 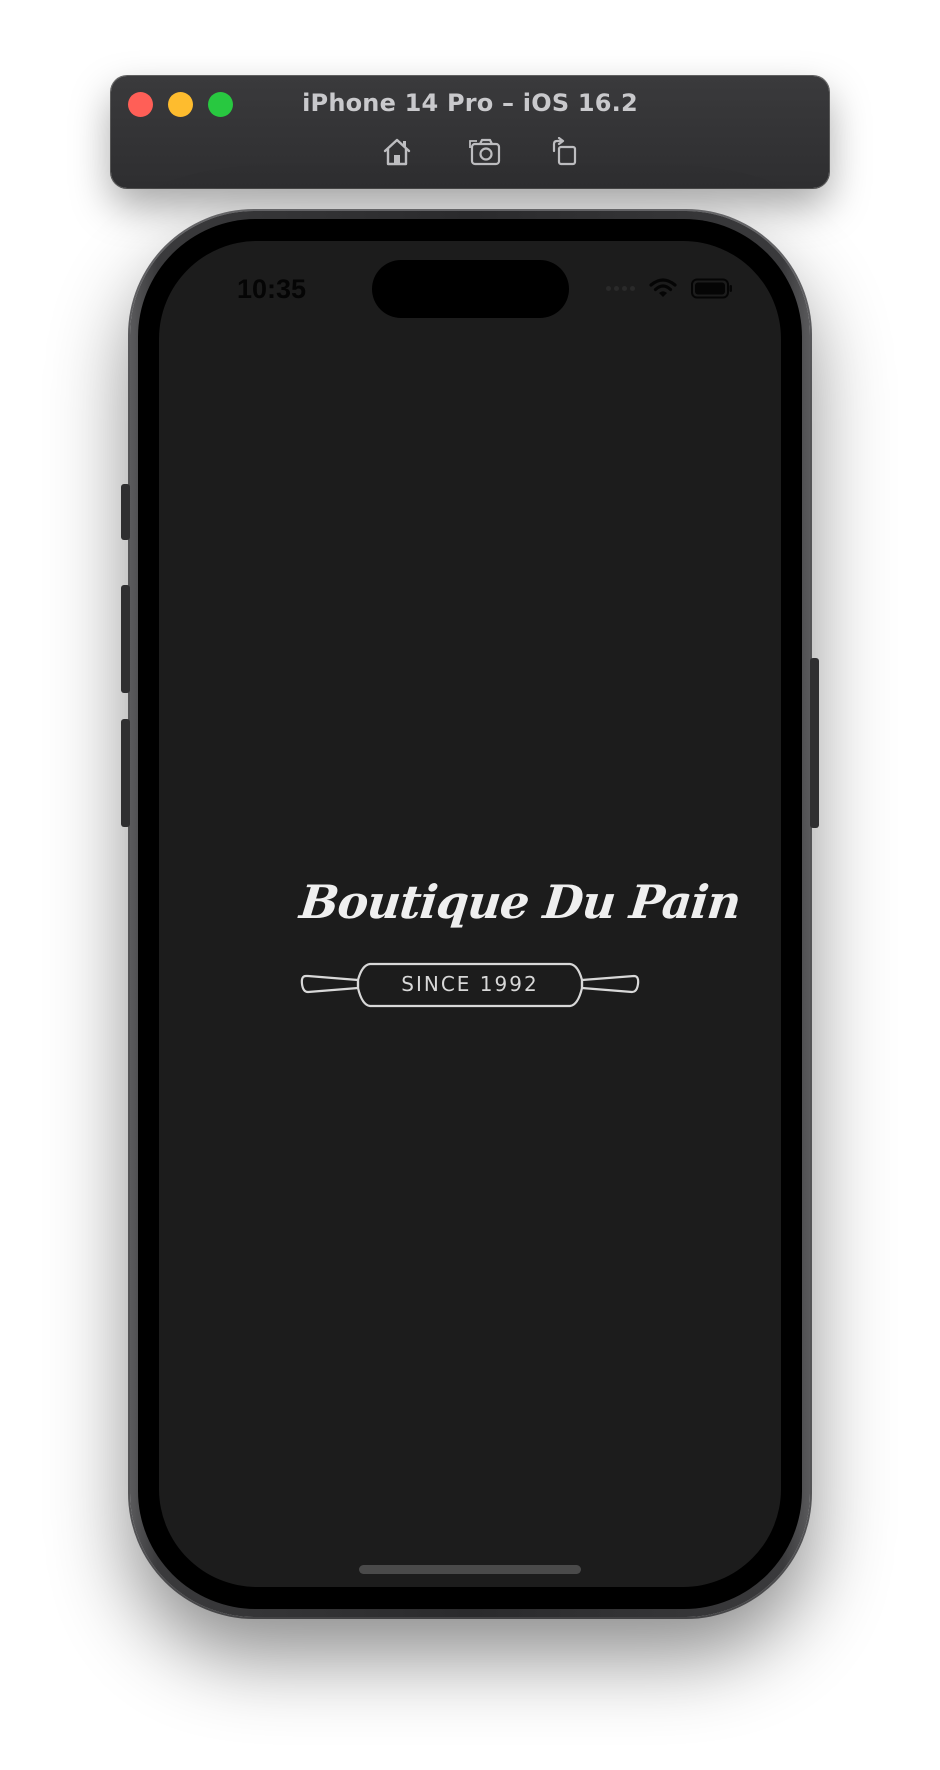 I want to click on dynamic-island, so click(x=470, y=289).